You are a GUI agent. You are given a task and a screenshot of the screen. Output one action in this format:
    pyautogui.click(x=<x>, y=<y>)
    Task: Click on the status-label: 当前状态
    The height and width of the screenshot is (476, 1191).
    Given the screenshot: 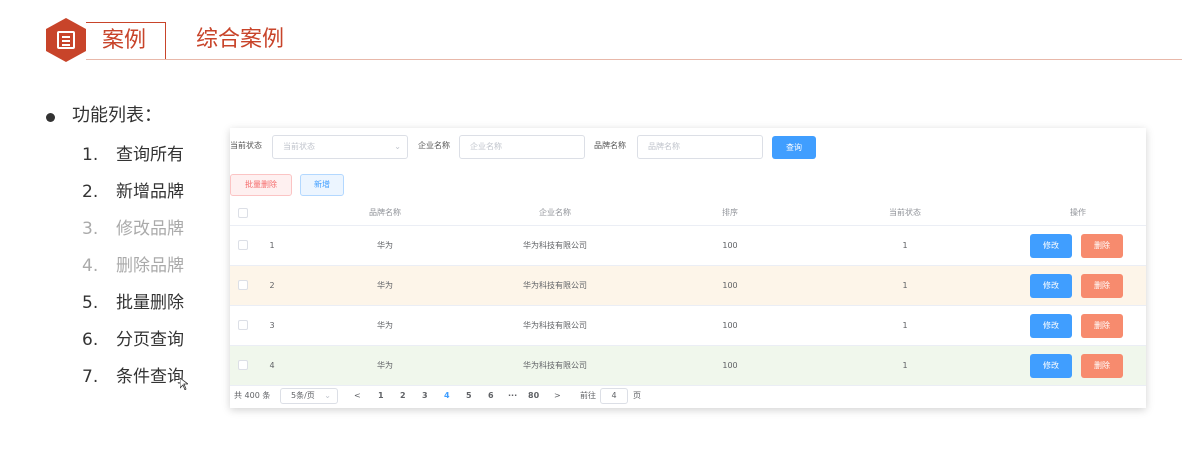 What is the action you would take?
    pyautogui.click(x=246, y=145)
    